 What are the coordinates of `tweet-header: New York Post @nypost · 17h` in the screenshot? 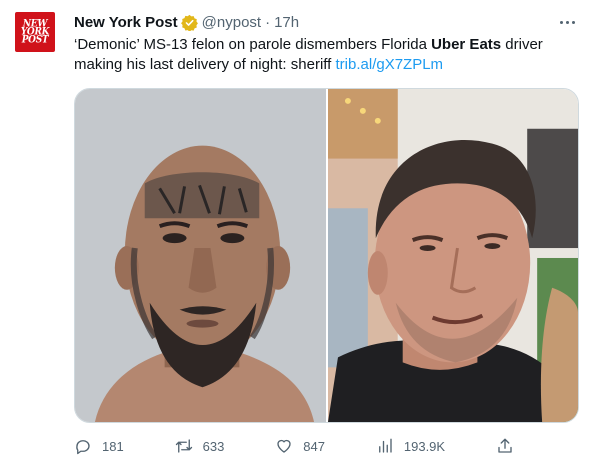 It's located at (186, 22).